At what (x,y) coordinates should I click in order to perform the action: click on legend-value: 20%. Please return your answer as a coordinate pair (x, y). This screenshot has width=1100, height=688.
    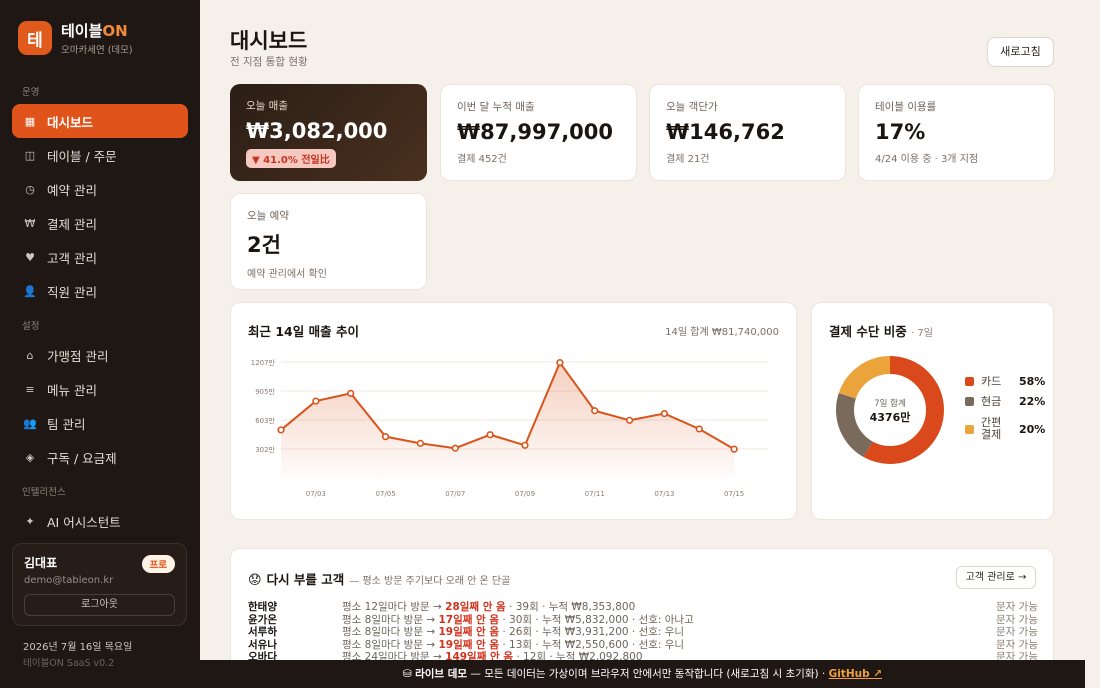
    Looking at the image, I should click on (1032, 429).